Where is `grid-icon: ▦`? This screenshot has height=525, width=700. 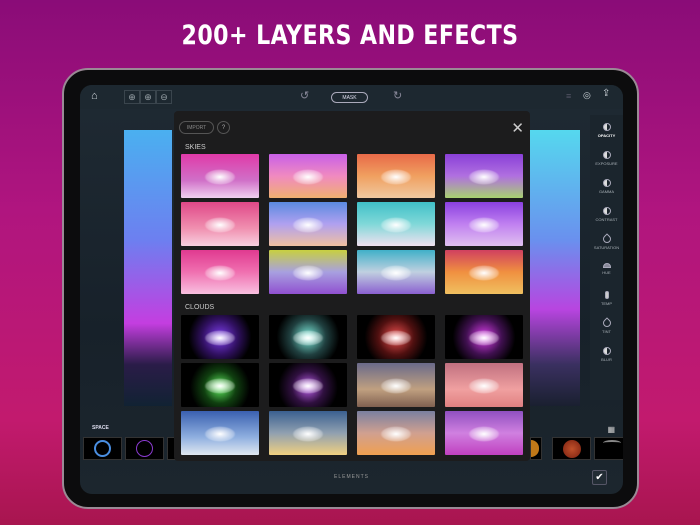 grid-icon: ▦ is located at coordinates (611, 429).